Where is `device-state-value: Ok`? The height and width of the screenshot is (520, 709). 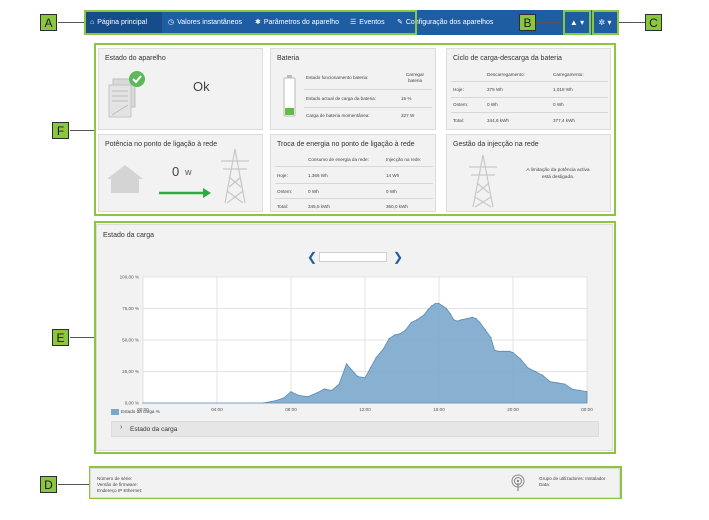 device-state-value: Ok is located at coordinates (201, 86).